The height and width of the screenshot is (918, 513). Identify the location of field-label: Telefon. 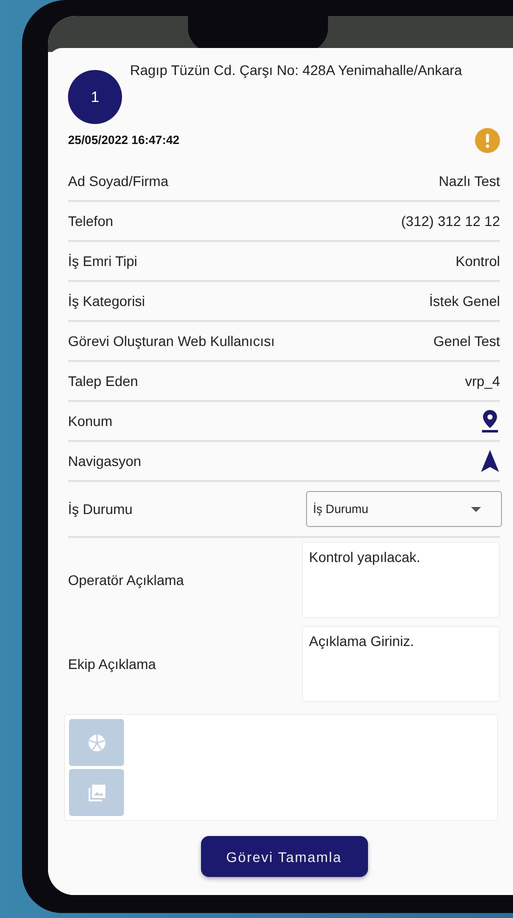
(91, 221).